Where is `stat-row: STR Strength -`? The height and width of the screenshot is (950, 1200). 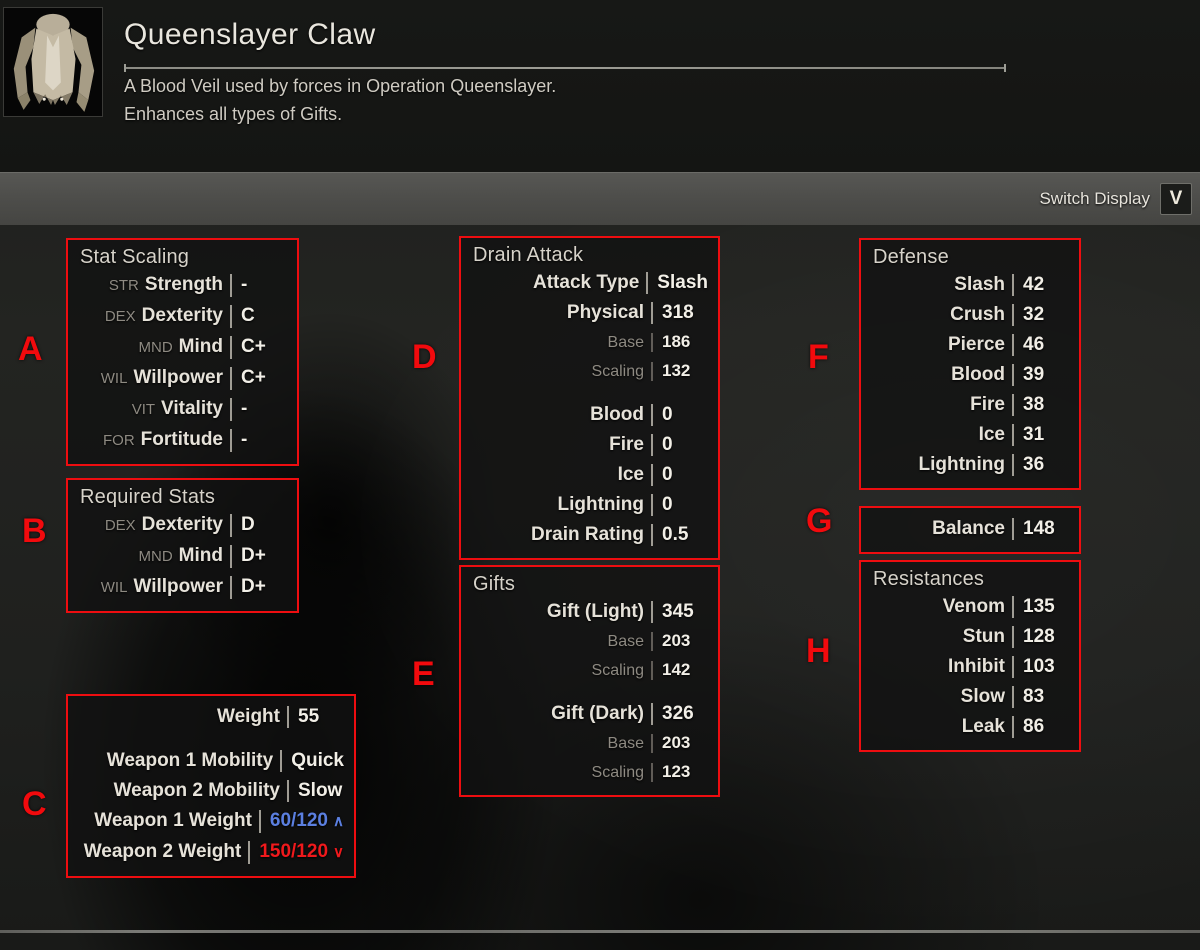
stat-row: STR Strength - is located at coordinates (183, 285).